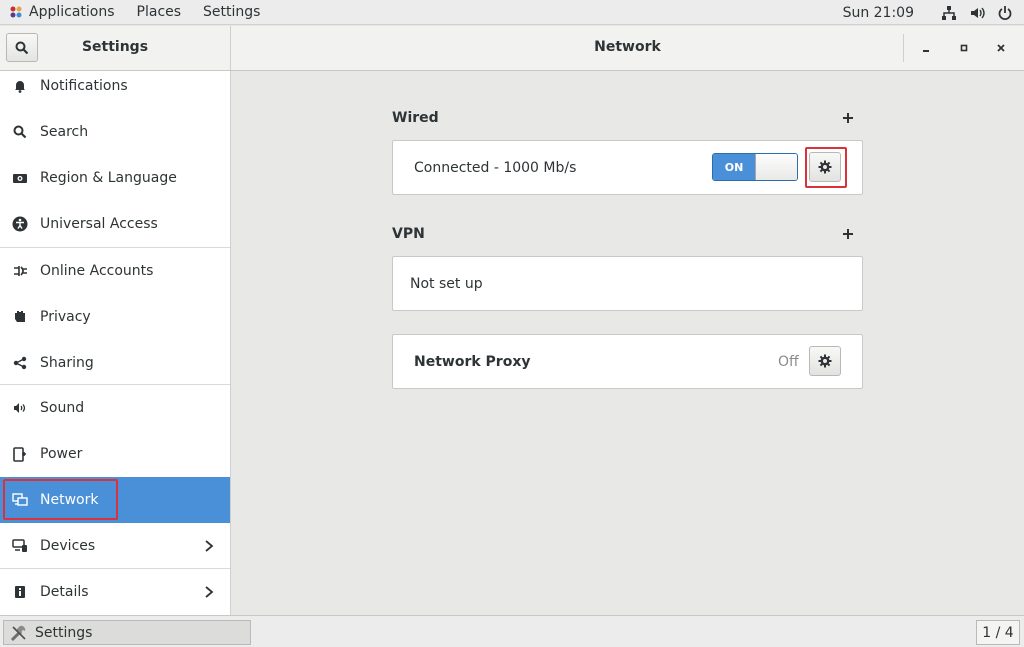  I want to click on bell-icon, so click(20, 86).